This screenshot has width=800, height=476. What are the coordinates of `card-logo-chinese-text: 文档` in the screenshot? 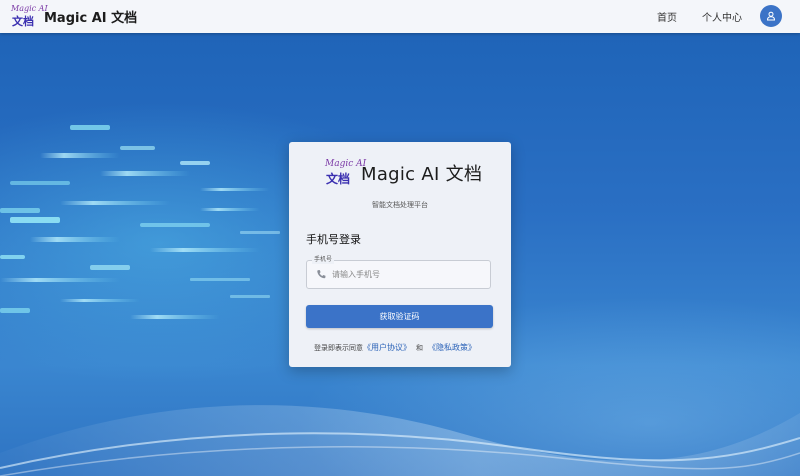 It's located at (338, 179).